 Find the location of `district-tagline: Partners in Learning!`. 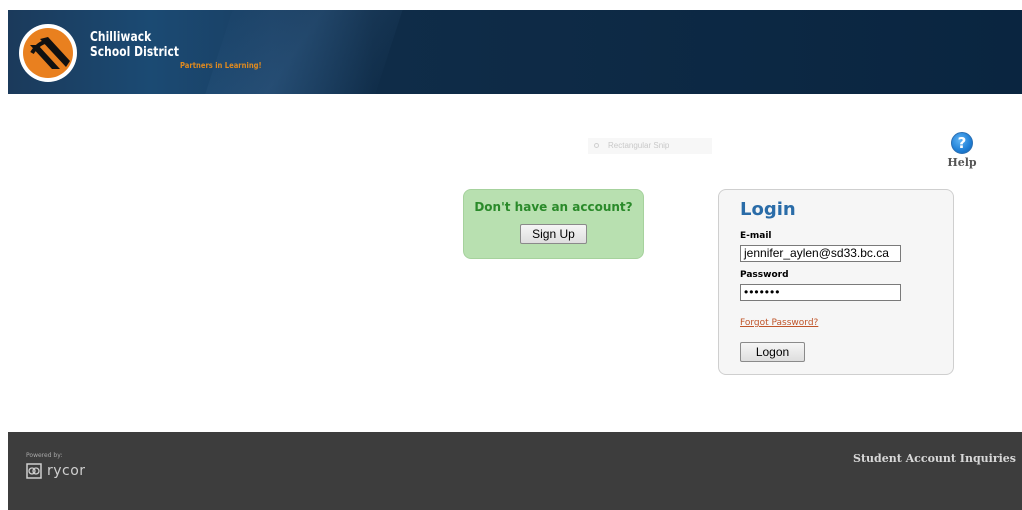

district-tagline: Partners in Learning! is located at coordinates (221, 65).